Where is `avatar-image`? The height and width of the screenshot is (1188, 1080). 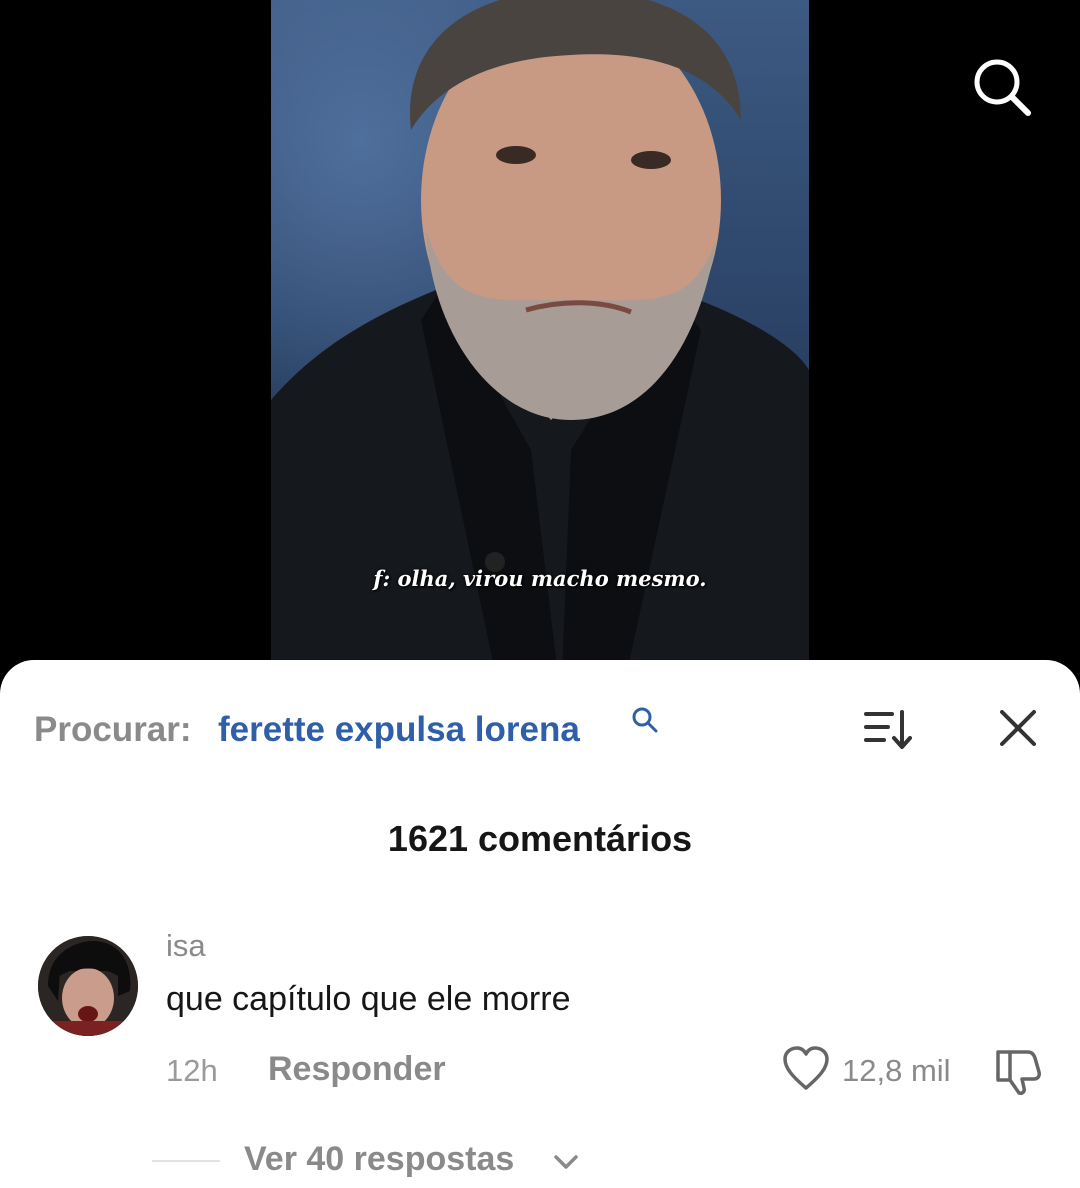
avatar-image is located at coordinates (88, 986).